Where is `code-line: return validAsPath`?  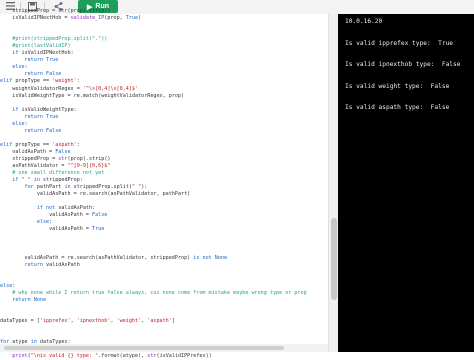 code-line: return validAsPath is located at coordinates (52, 264).